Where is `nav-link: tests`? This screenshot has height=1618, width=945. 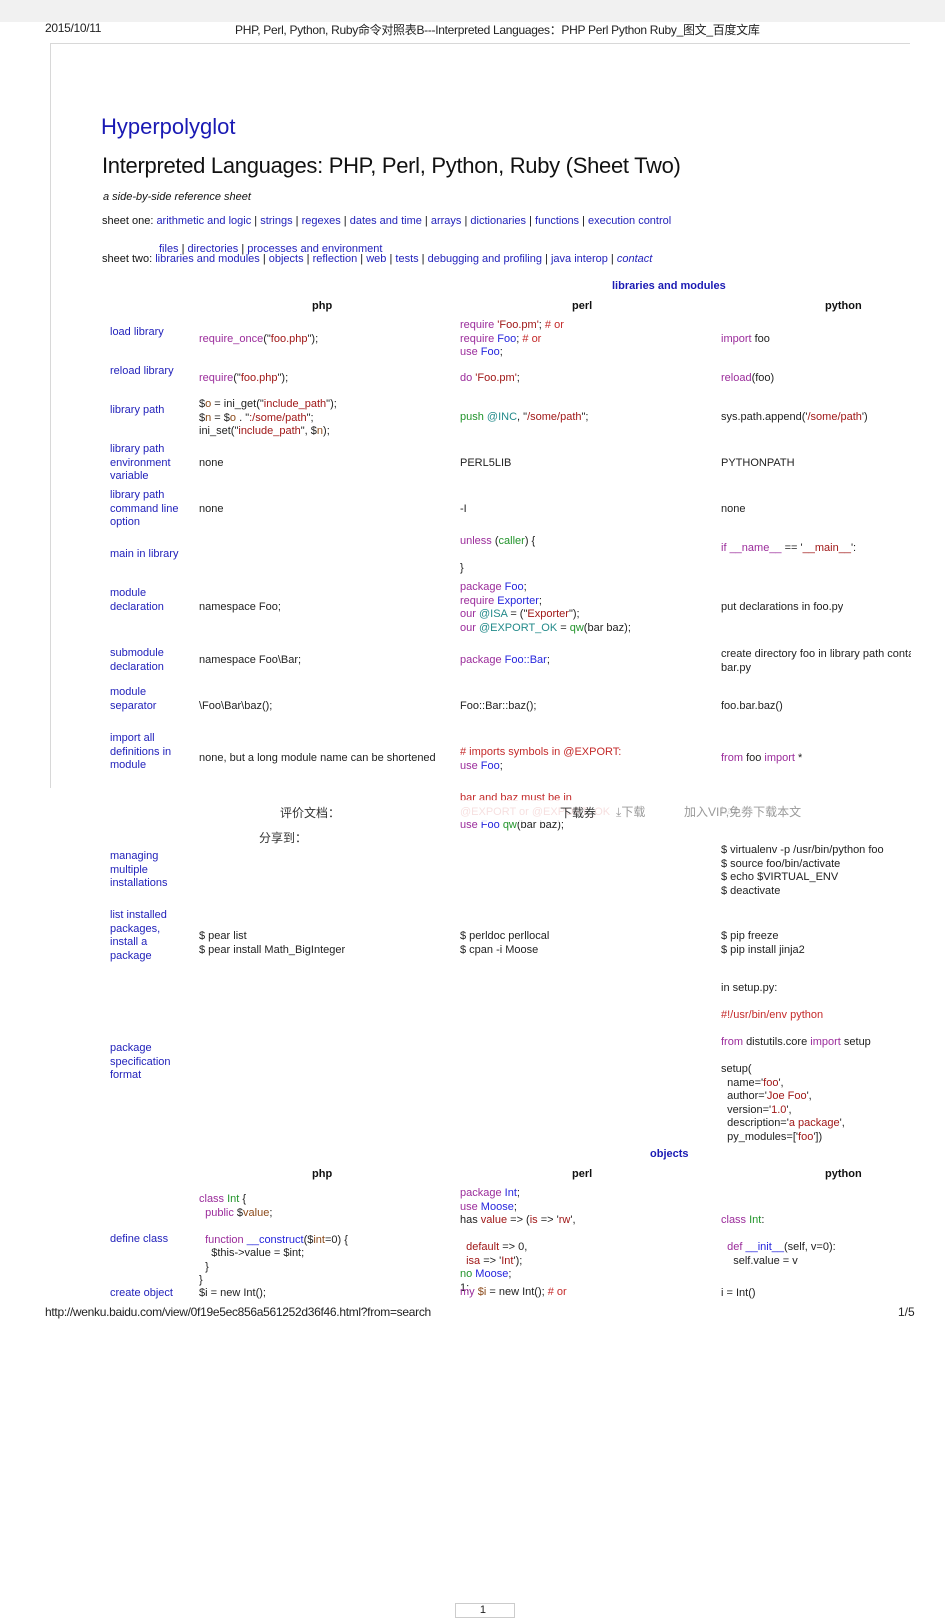 nav-link: tests is located at coordinates (406, 259).